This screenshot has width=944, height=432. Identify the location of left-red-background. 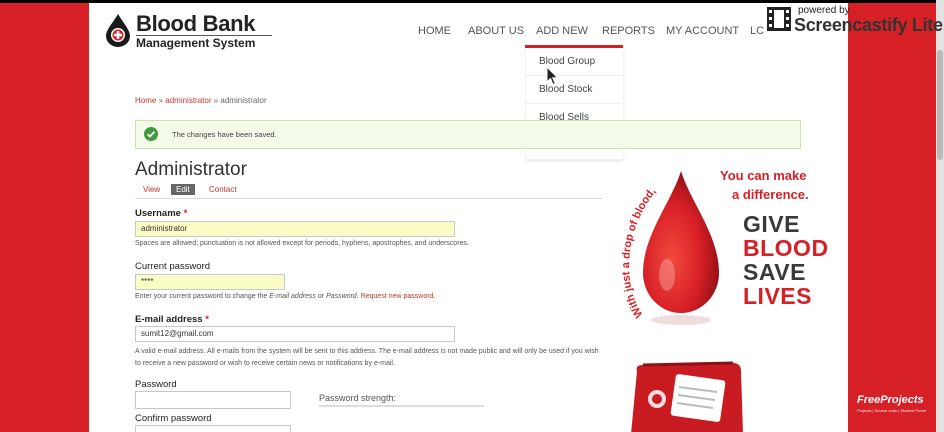
(44, 217).